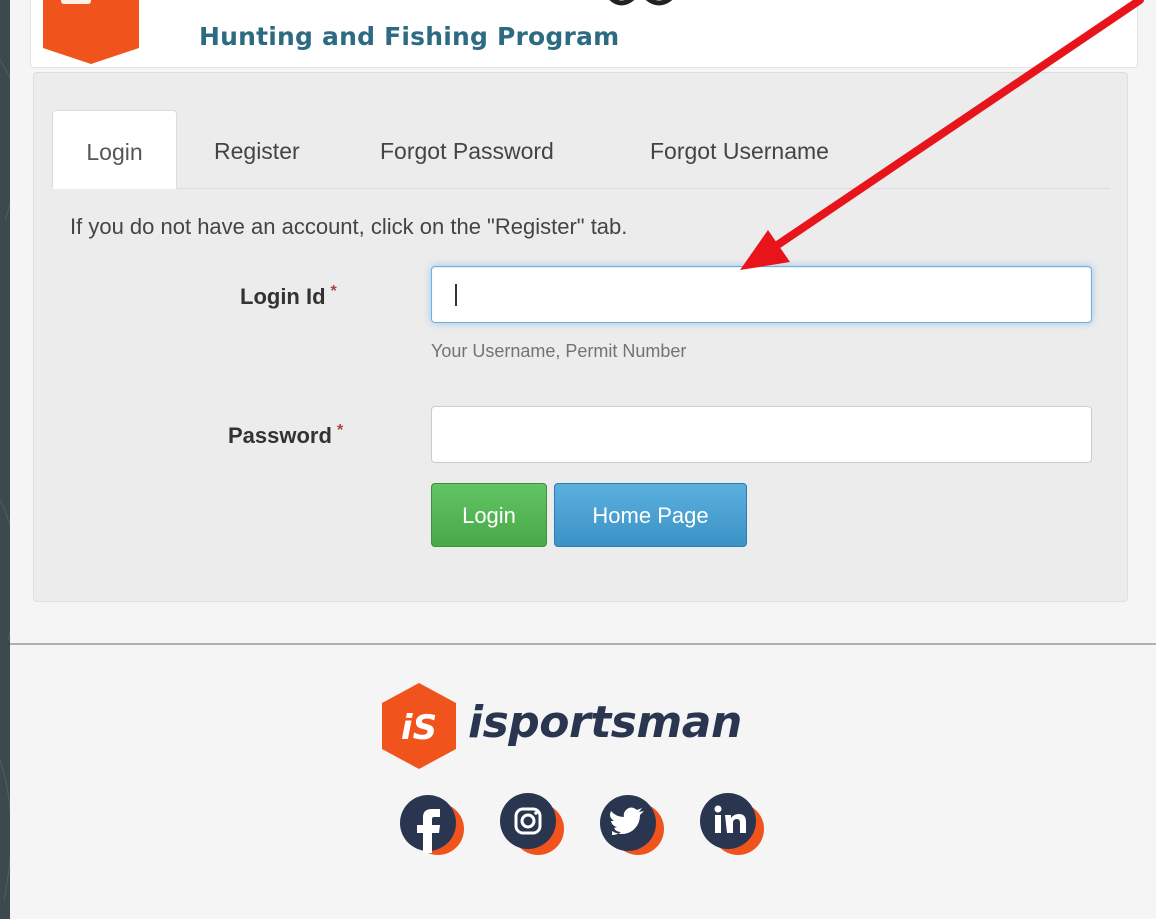 The width and height of the screenshot is (1156, 919). I want to click on password-label: Password *, so click(286, 435).